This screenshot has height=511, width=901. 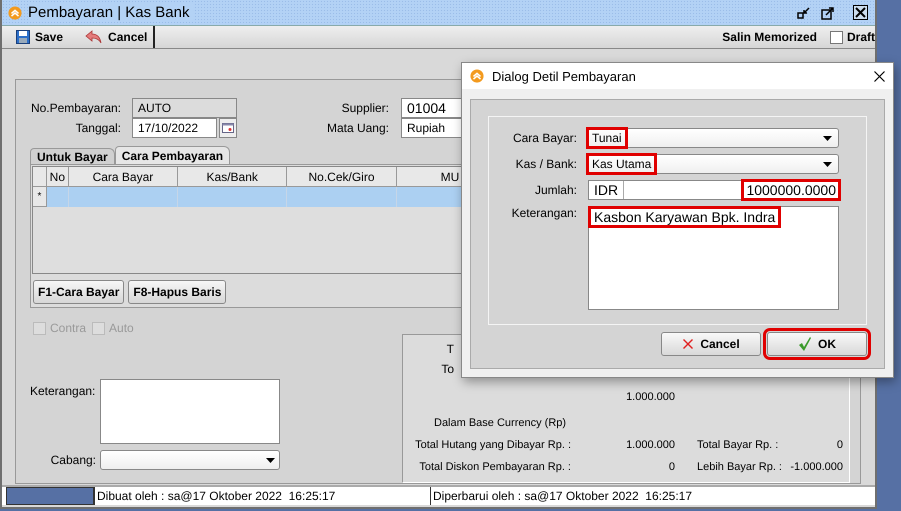 I want to click on option-label: Contra, so click(x=68, y=328).